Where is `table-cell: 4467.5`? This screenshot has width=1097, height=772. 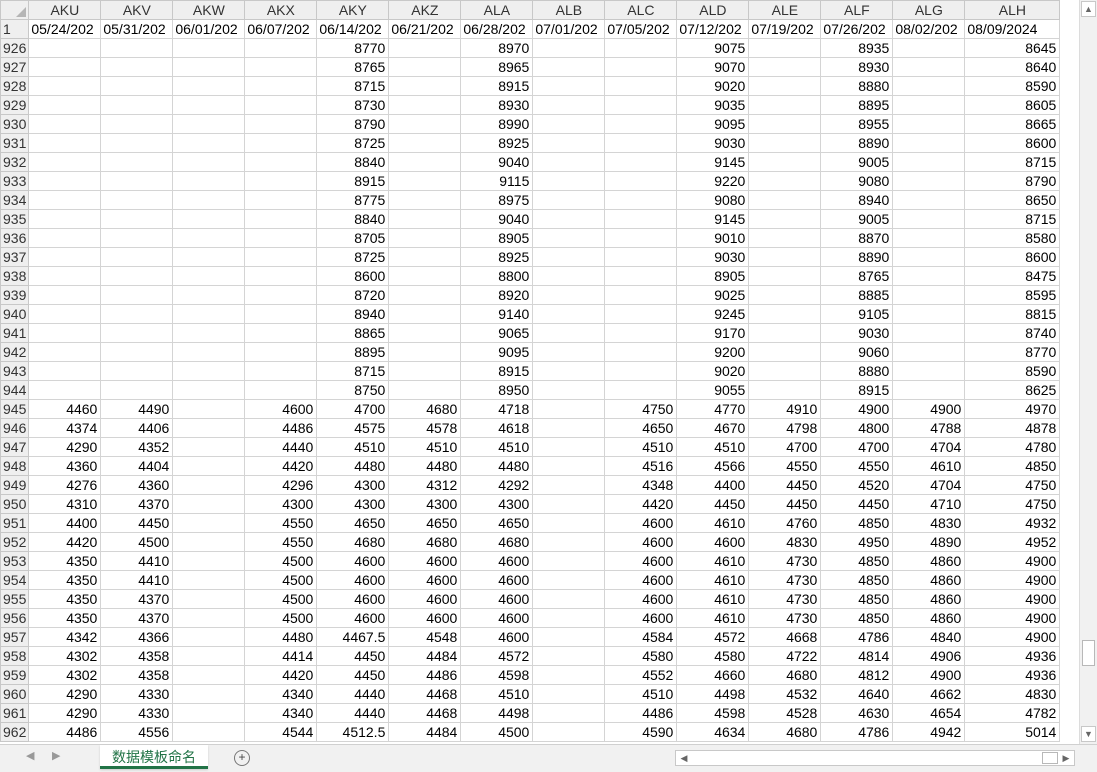
table-cell: 4467.5 is located at coordinates (353, 637).